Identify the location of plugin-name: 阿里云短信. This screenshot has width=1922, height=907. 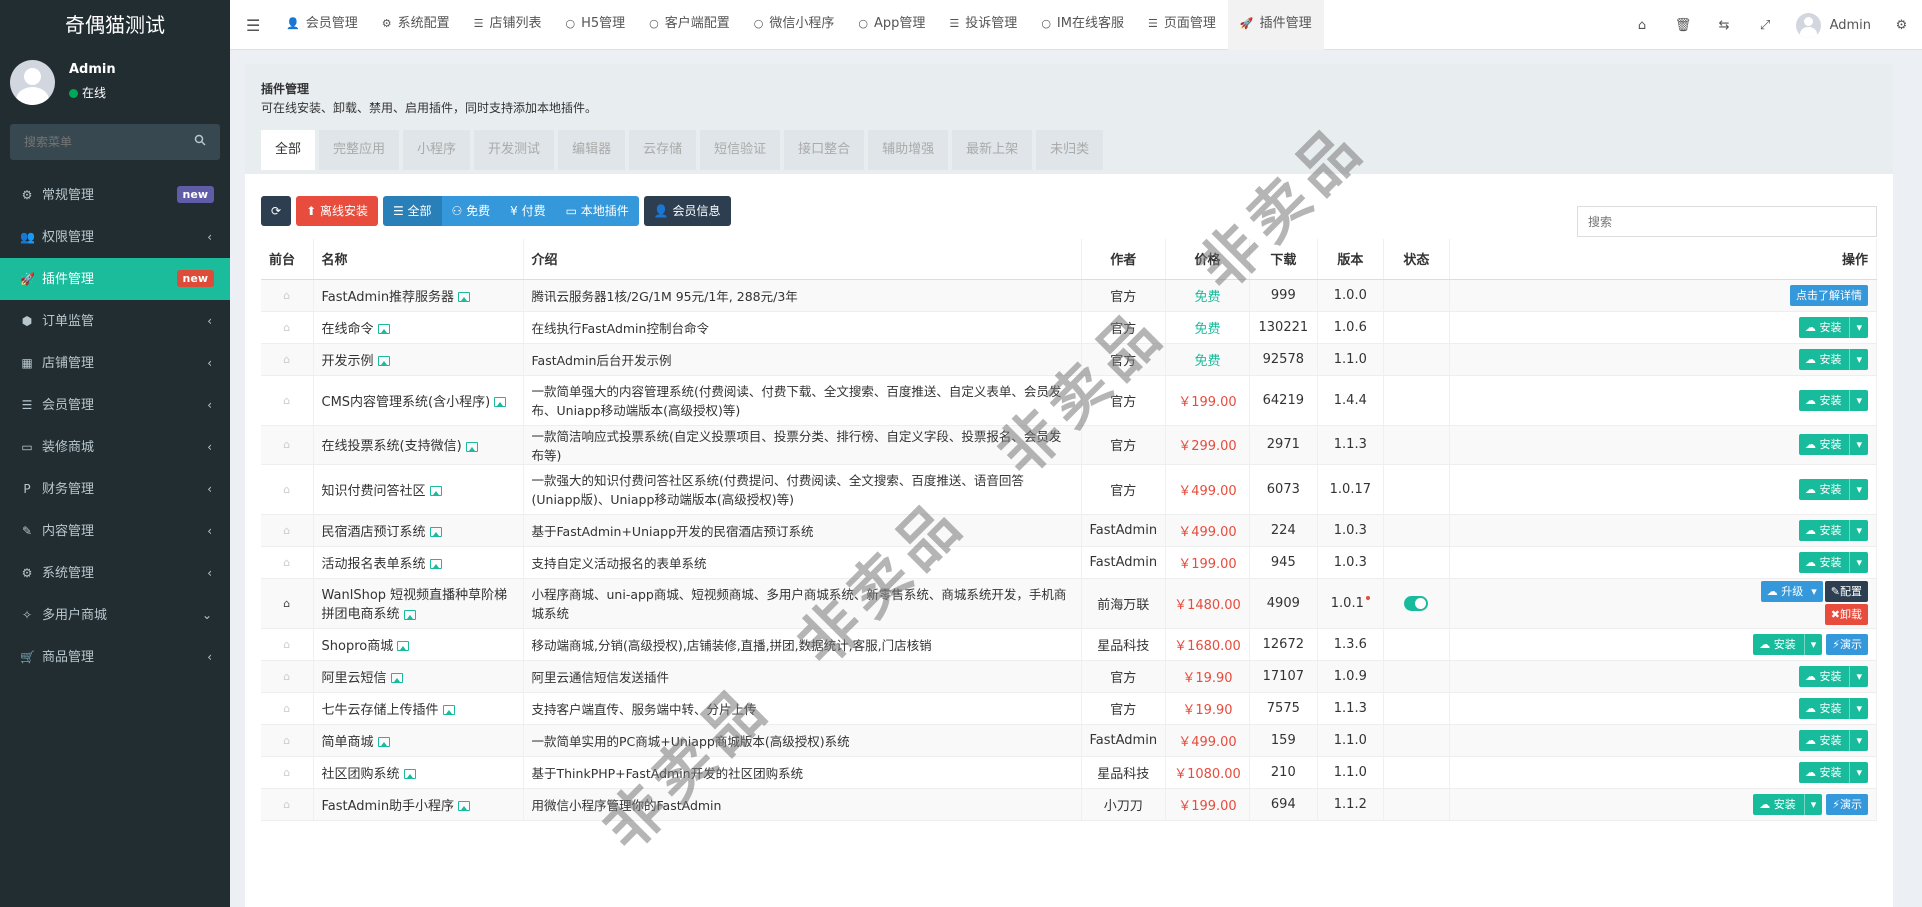
(354, 678).